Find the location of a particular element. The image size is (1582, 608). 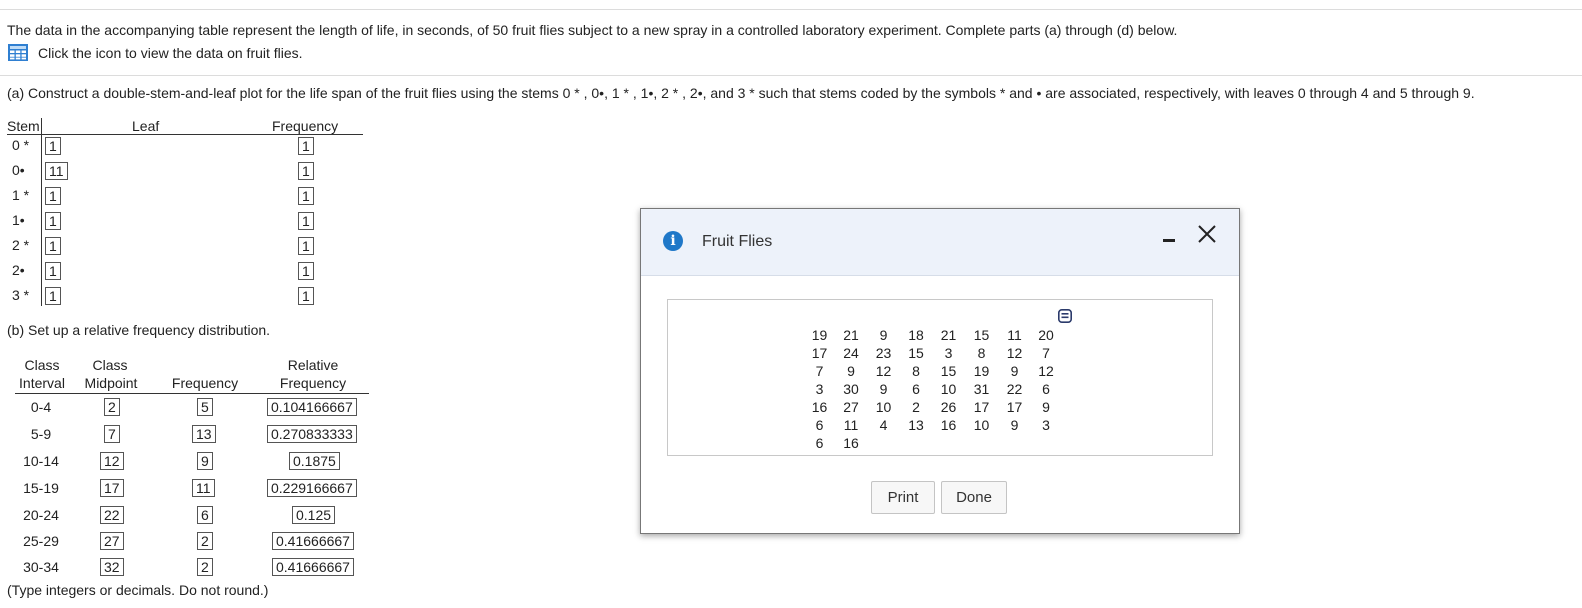

frequency-input: 9 is located at coordinates (205, 461).